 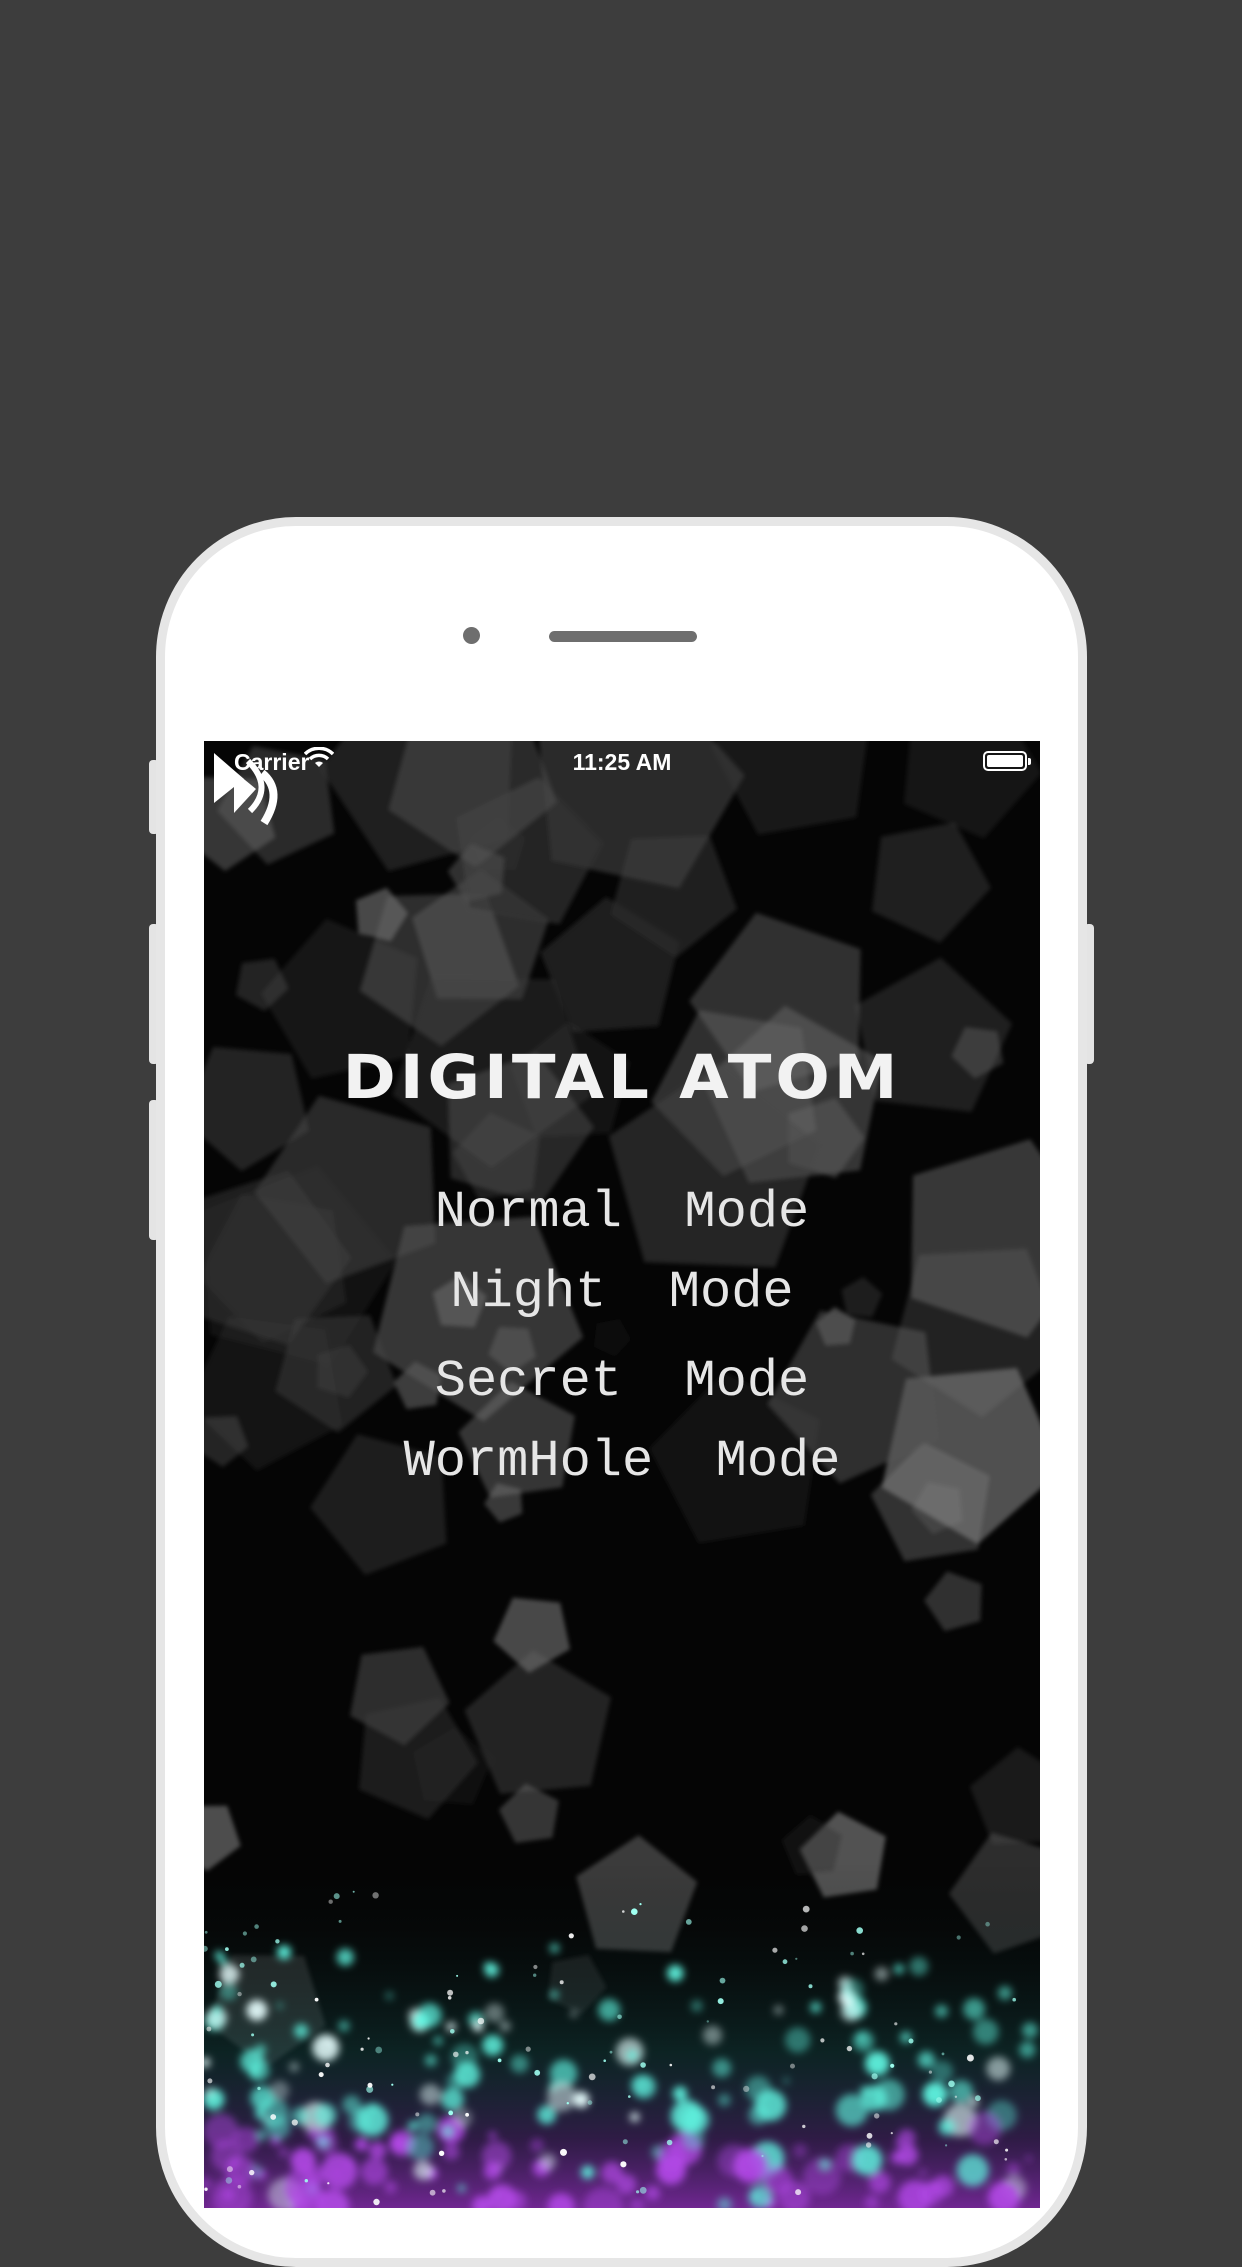 What do you see at coordinates (622, 1212) in the screenshot?
I see `normal-mode-button: Normal Mode` at bounding box center [622, 1212].